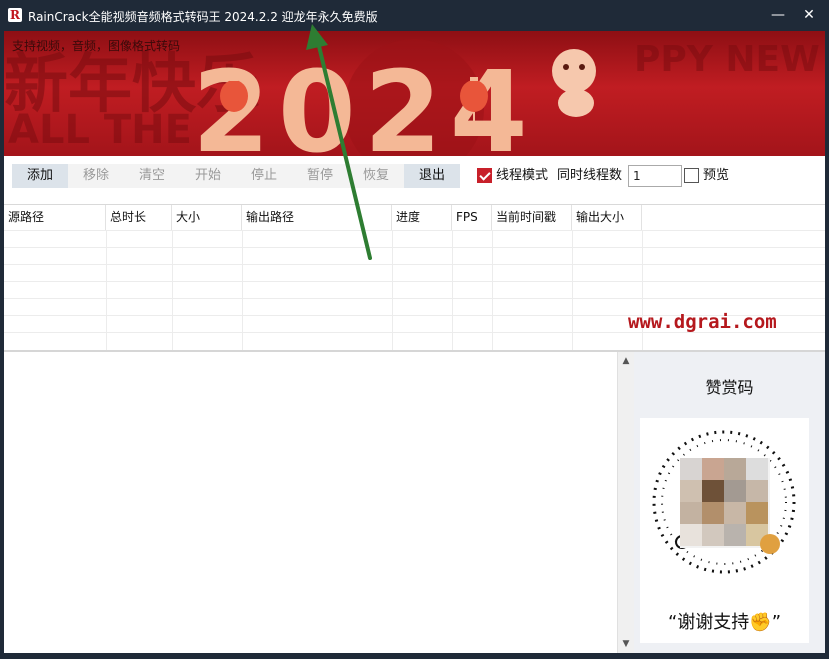 Image resolution: width=829 pixels, height=659 pixels. Describe the element at coordinates (207, 217) in the screenshot. I see `column-header-size: 大小` at that location.